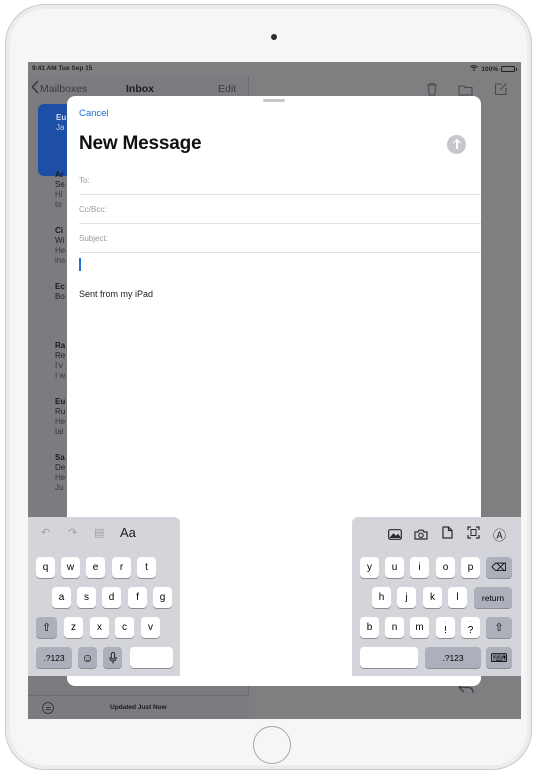 Image resolution: width=537 pixels, height=772 pixels. I want to click on status-right: 100%, so click(493, 69).